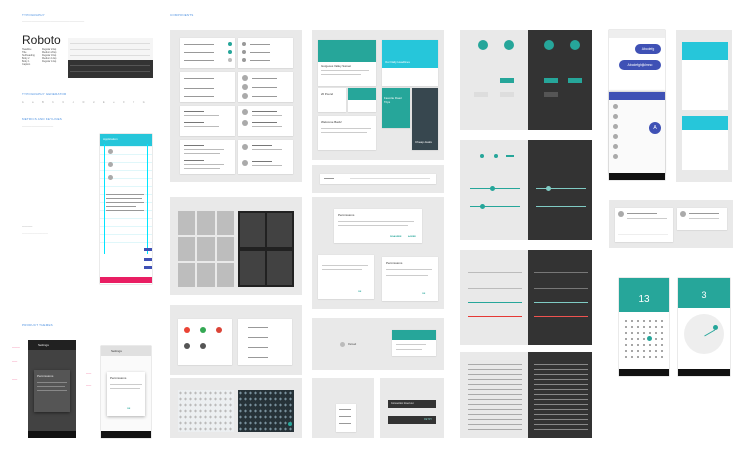 The width and height of the screenshot is (750, 450). Describe the element at coordinates (187, 330) in the screenshot. I see `gmail-icon` at that location.